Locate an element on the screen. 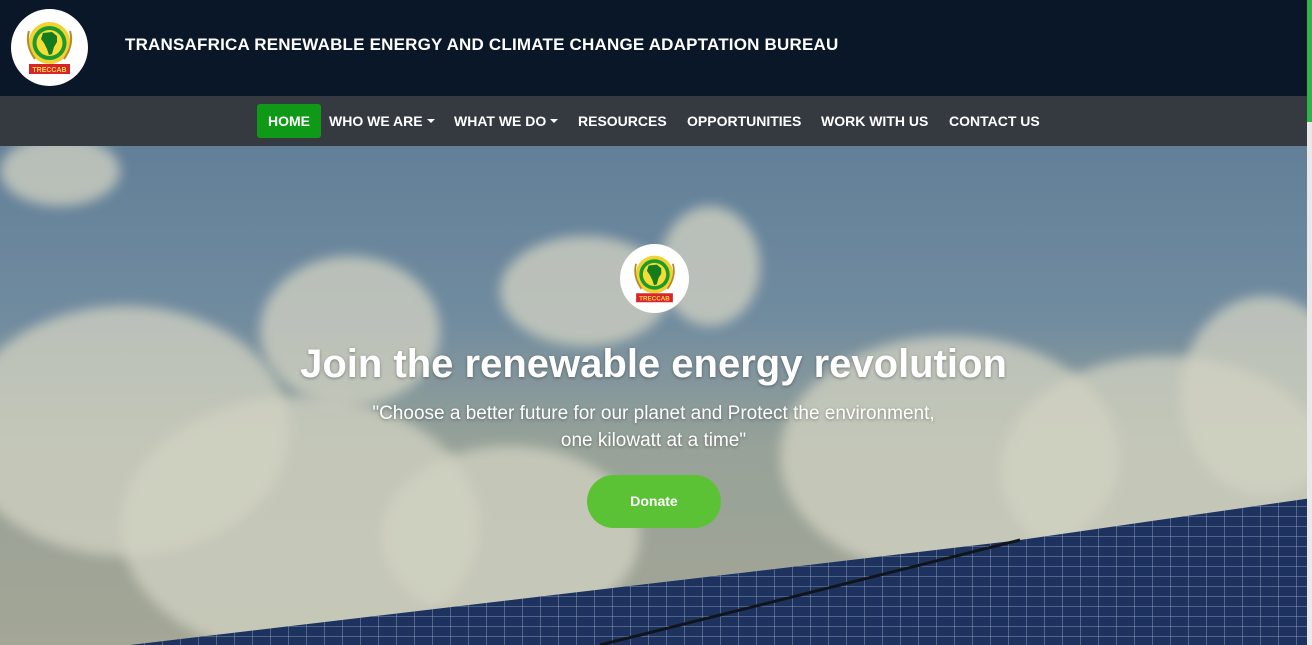 Image resolution: width=1312 pixels, height=645 pixels. site-logo: TRECCAB is located at coordinates (49, 47).